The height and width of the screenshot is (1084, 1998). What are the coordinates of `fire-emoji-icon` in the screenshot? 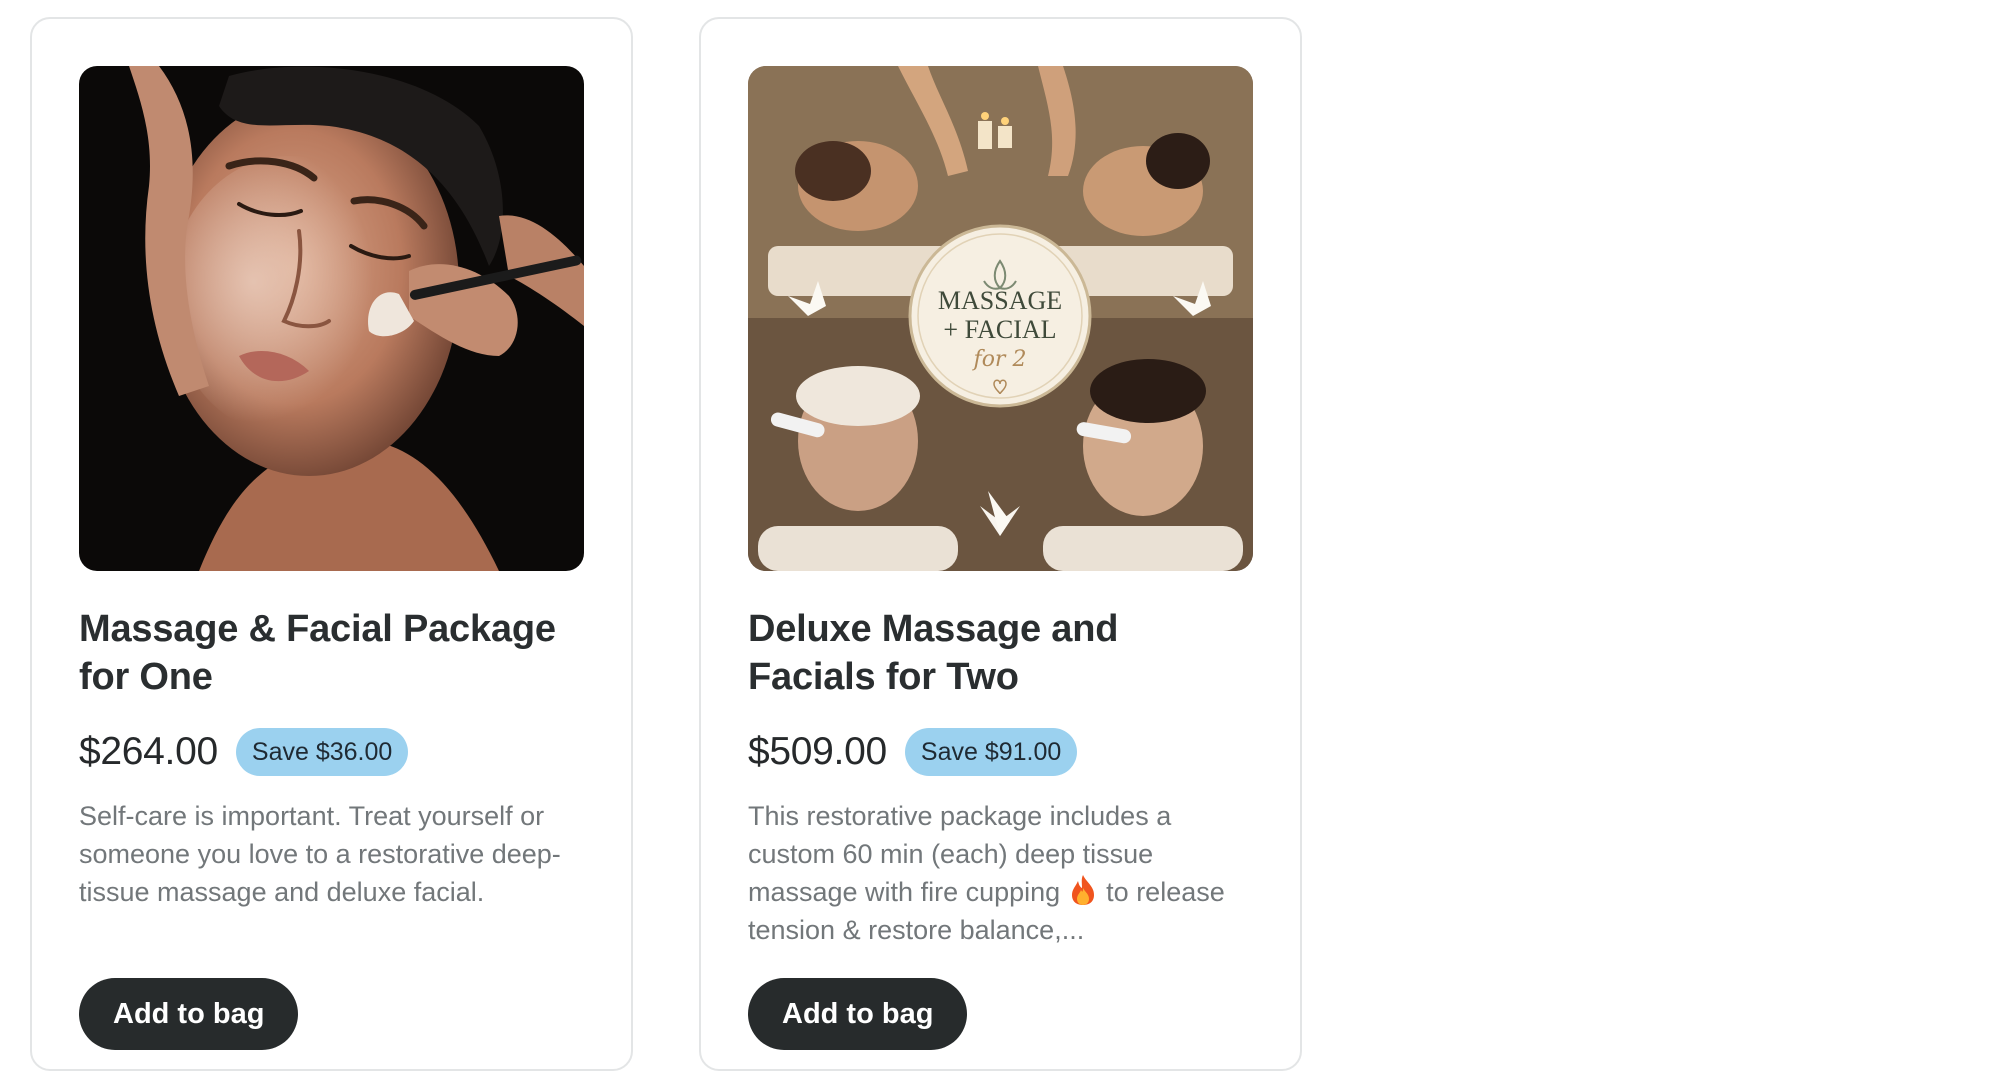 It's located at (1083, 890).